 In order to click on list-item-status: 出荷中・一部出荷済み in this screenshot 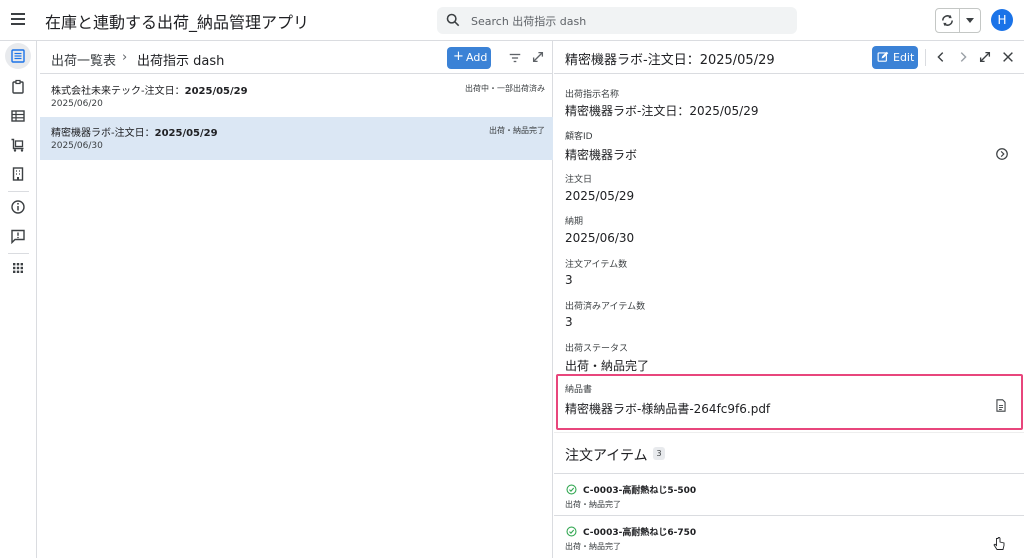, I will do `click(505, 88)`.